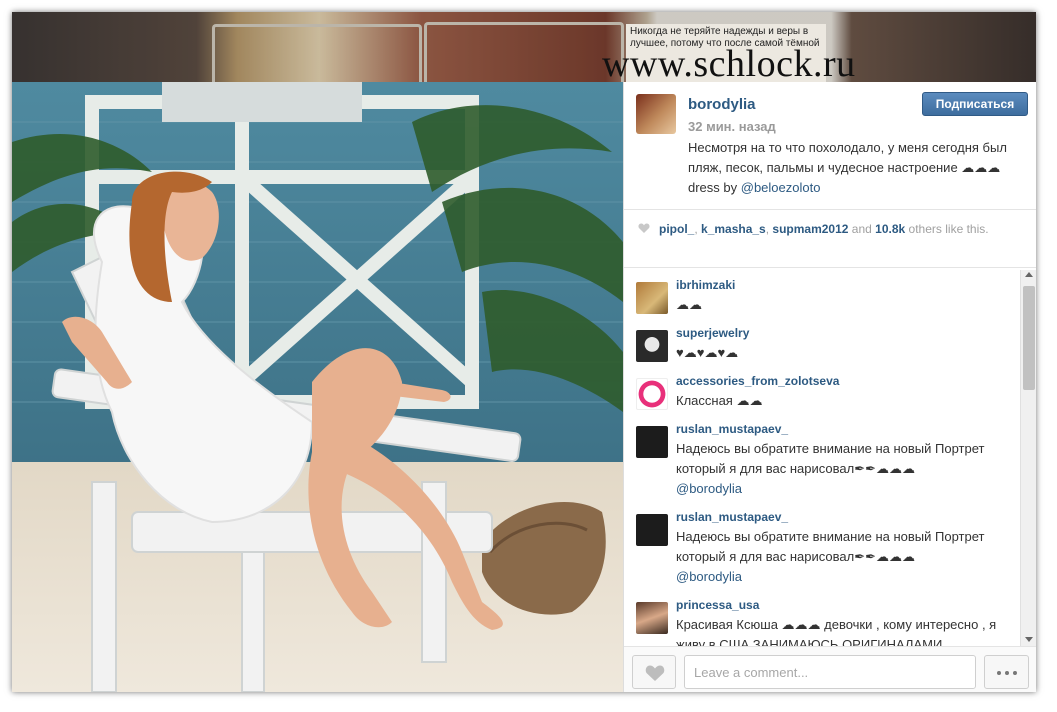  I want to click on post-username: borodylia, so click(722, 104).